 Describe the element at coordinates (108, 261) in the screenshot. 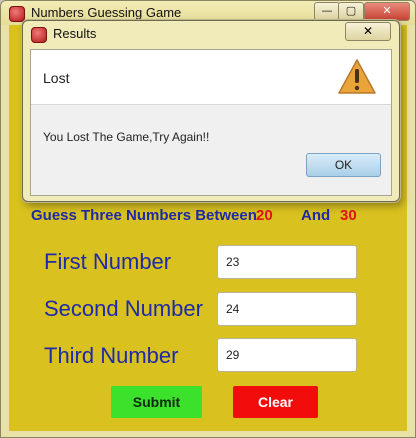

I see `first-number-label: First Number` at that location.